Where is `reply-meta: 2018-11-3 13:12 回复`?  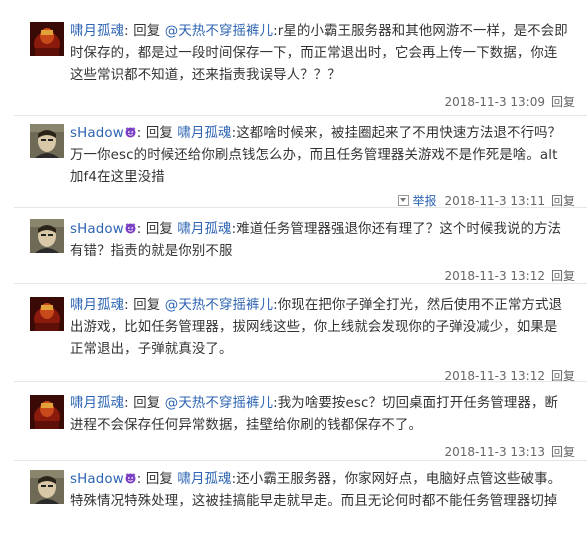 reply-meta: 2018-11-3 13:12 回复 is located at coordinates (509, 275).